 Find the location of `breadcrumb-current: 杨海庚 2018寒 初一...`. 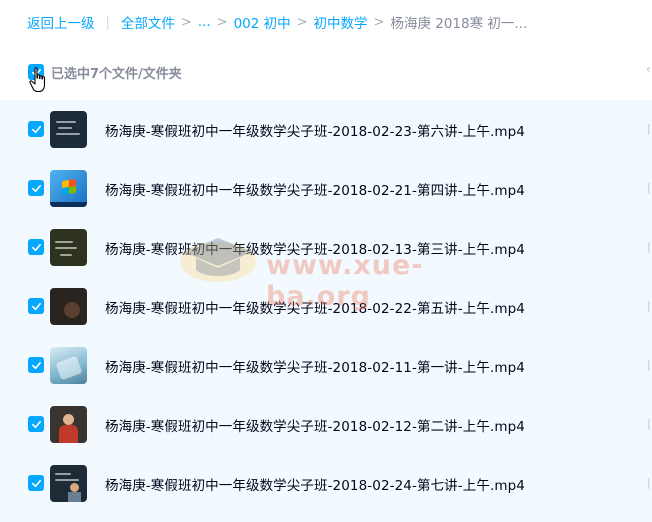

breadcrumb-current: 杨海庚 2018寒 初一... is located at coordinates (459, 24).